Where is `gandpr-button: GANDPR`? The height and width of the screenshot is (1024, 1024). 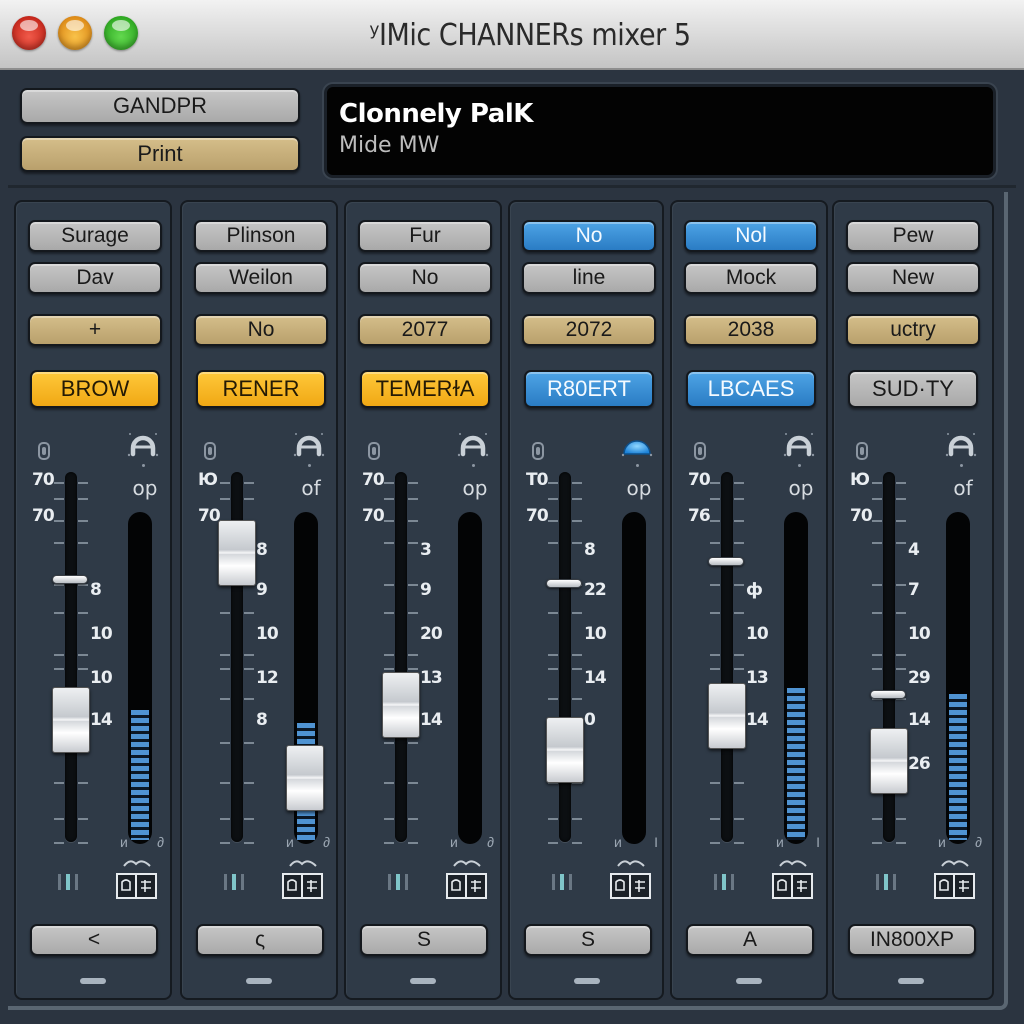 gandpr-button: GANDPR is located at coordinates (160, 106).